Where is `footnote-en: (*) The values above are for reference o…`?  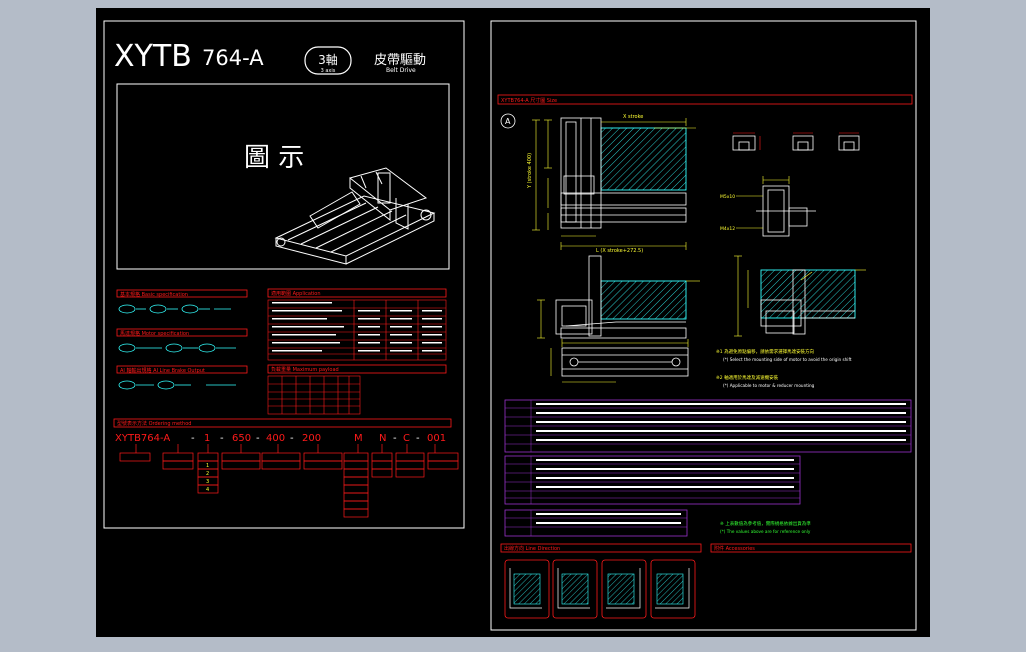
footnote-en: (*) The values above are for reference o… is located at coordinates (765, 531).